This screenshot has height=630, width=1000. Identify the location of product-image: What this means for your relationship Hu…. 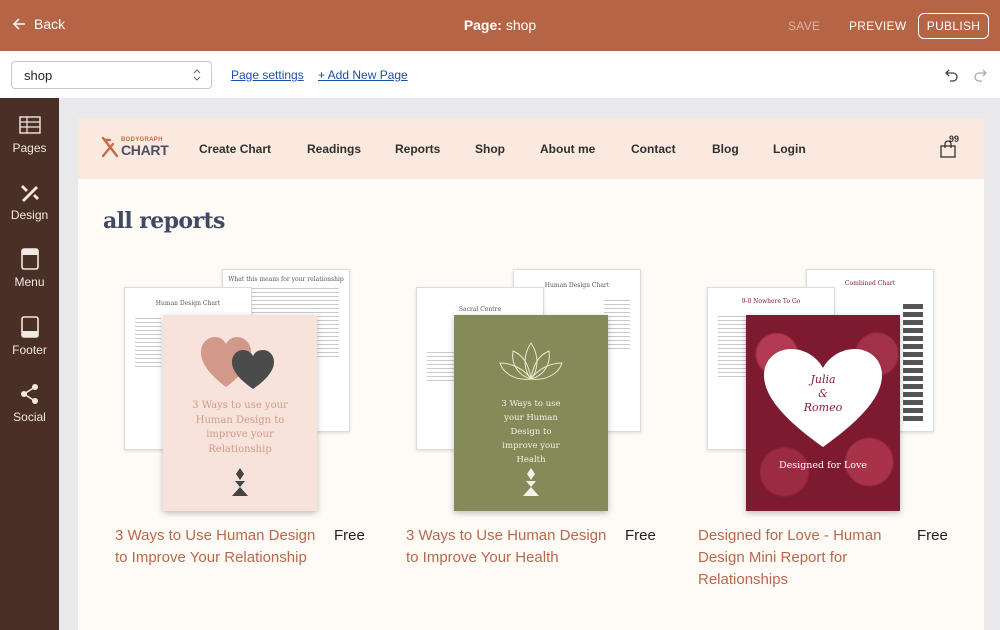
(250, 388).